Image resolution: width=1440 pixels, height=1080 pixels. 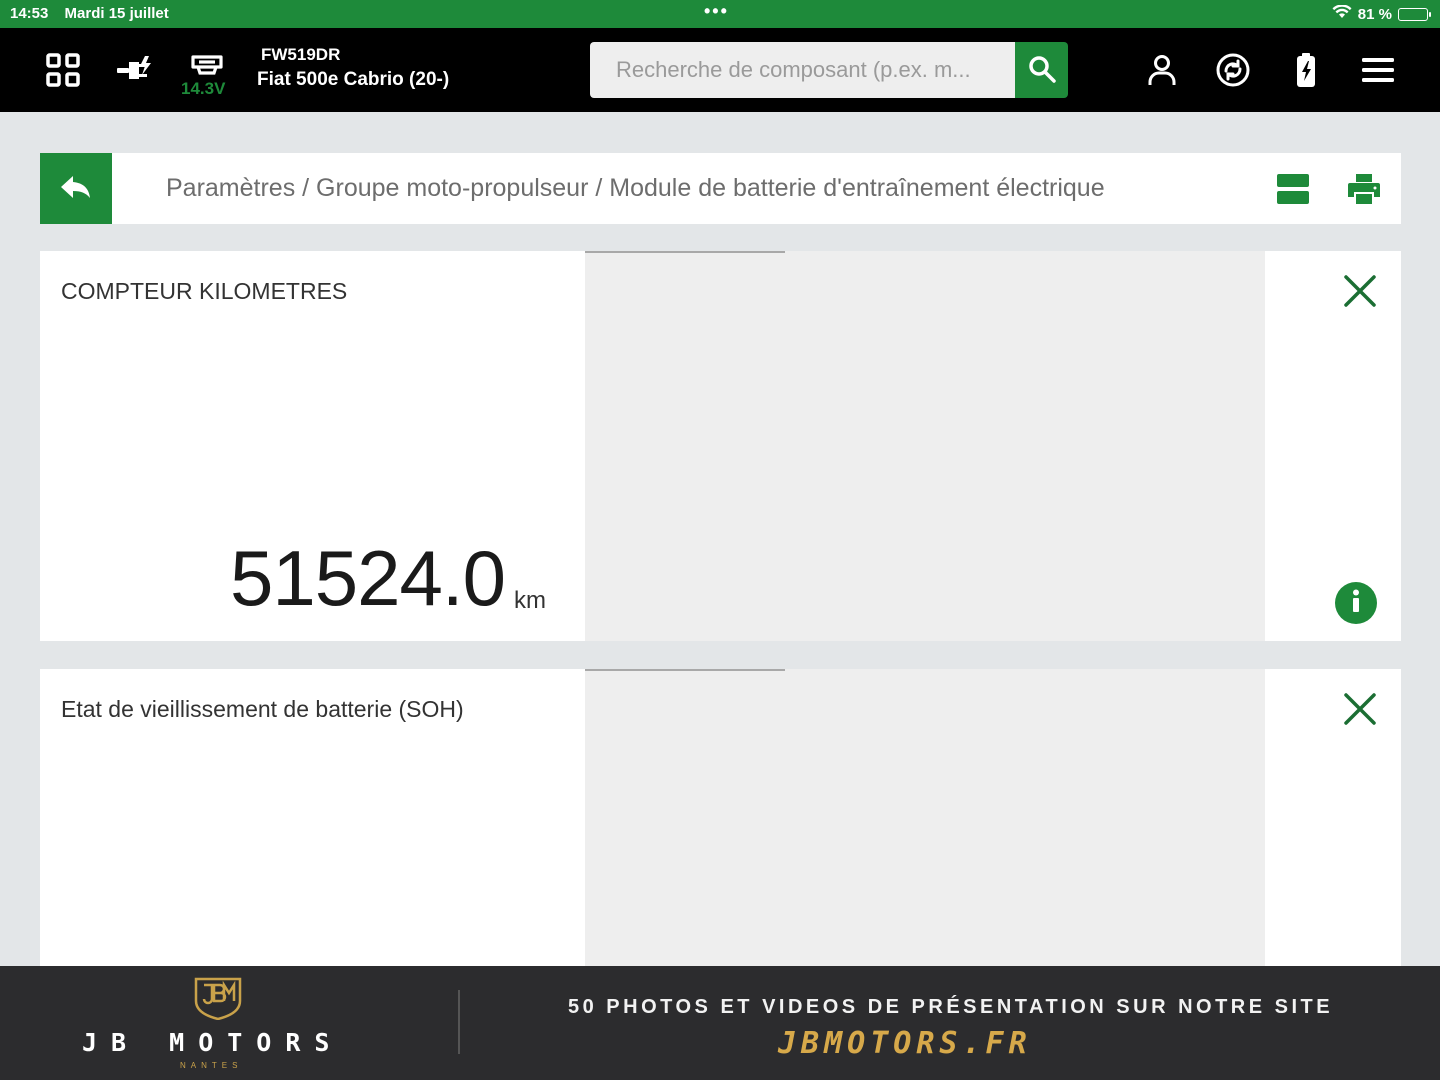 I want to click on info-icon, so click(x=1356, y=603).